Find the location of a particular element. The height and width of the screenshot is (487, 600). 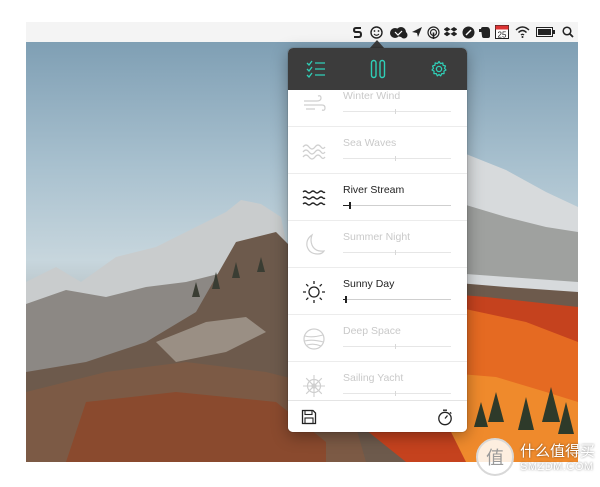

moon-icon is located at coordinates (314, 245).